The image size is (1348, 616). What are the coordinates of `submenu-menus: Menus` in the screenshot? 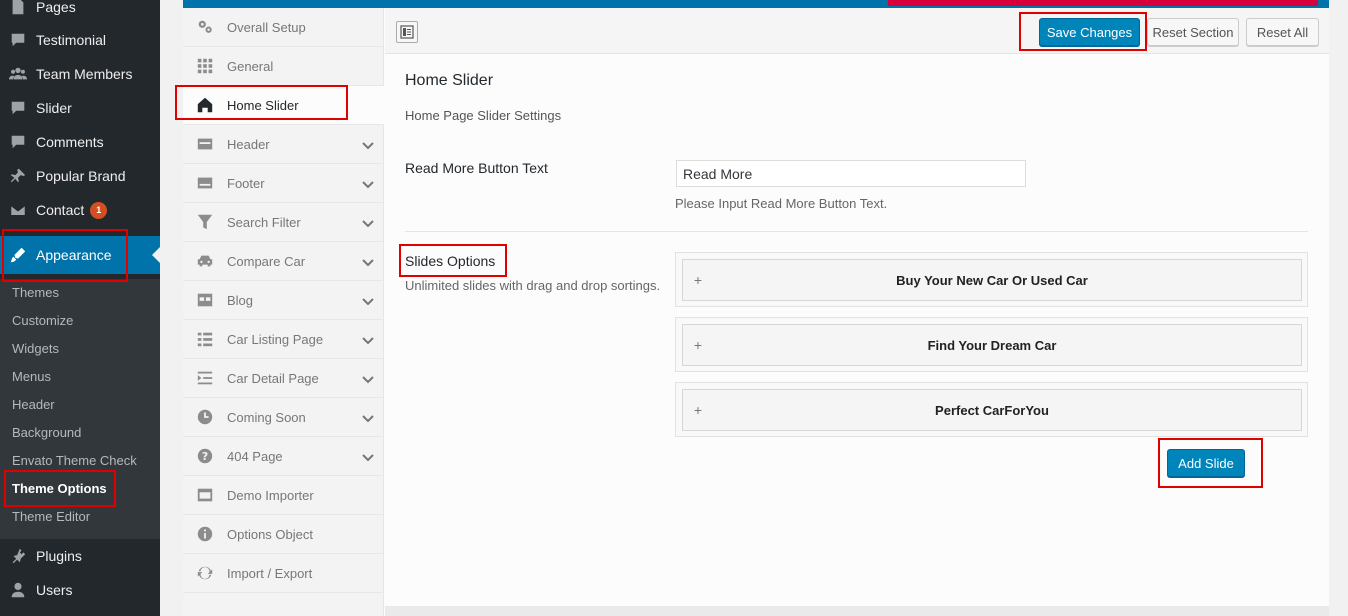 It's located at (31, 377).